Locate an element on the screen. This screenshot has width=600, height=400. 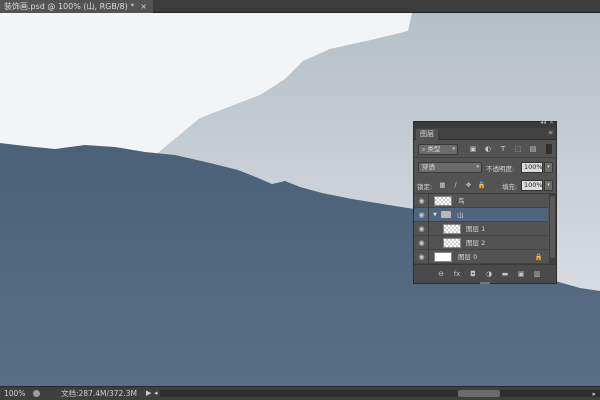
filter-toggle is located at coordinates (549, 149).